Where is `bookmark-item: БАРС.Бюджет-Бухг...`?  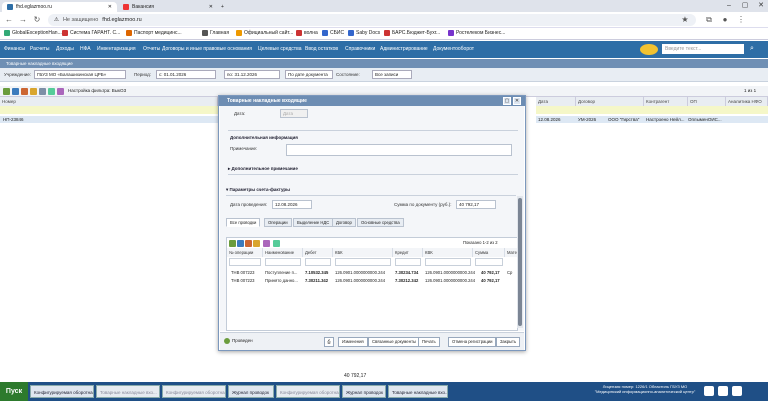
bookmark-item: БАРС.Бюджет-Бухг... is located at coordinates (412, 33).